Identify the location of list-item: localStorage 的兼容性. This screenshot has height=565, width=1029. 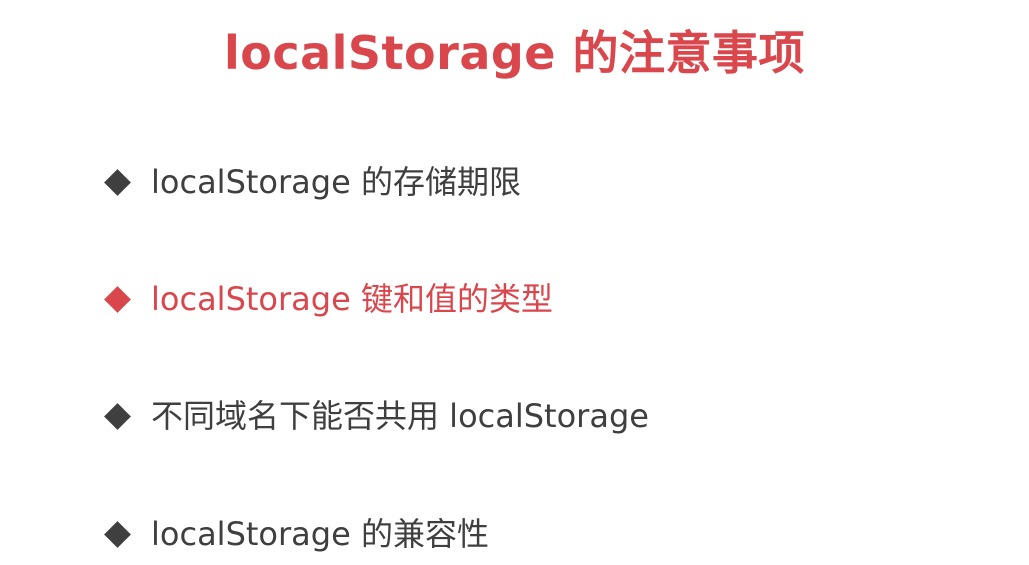
(296, 534).